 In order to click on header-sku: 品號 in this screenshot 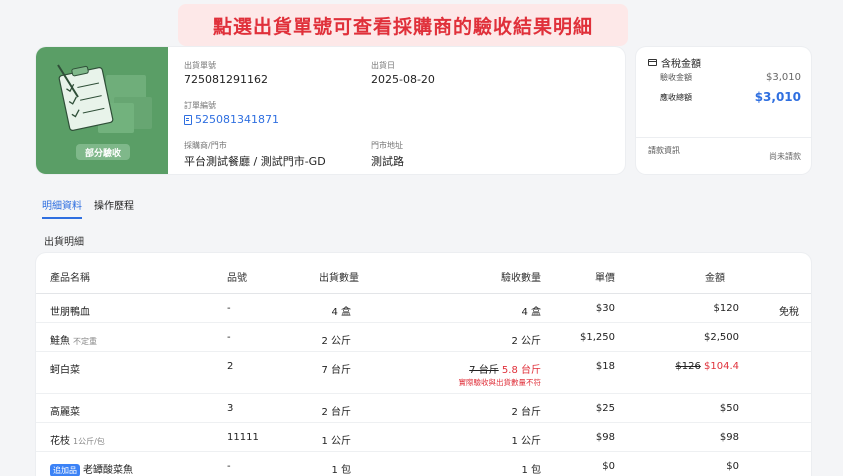, I will do `click(237, 278)`.